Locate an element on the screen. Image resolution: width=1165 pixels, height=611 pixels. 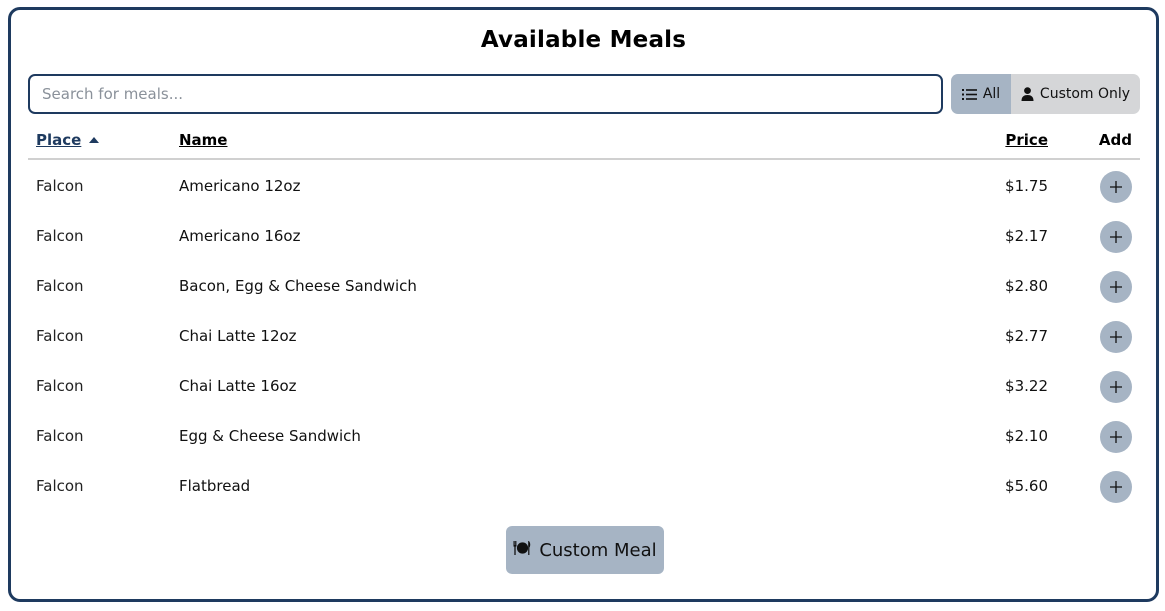
column-header-add: Add is located at coordinates (1115, 140).